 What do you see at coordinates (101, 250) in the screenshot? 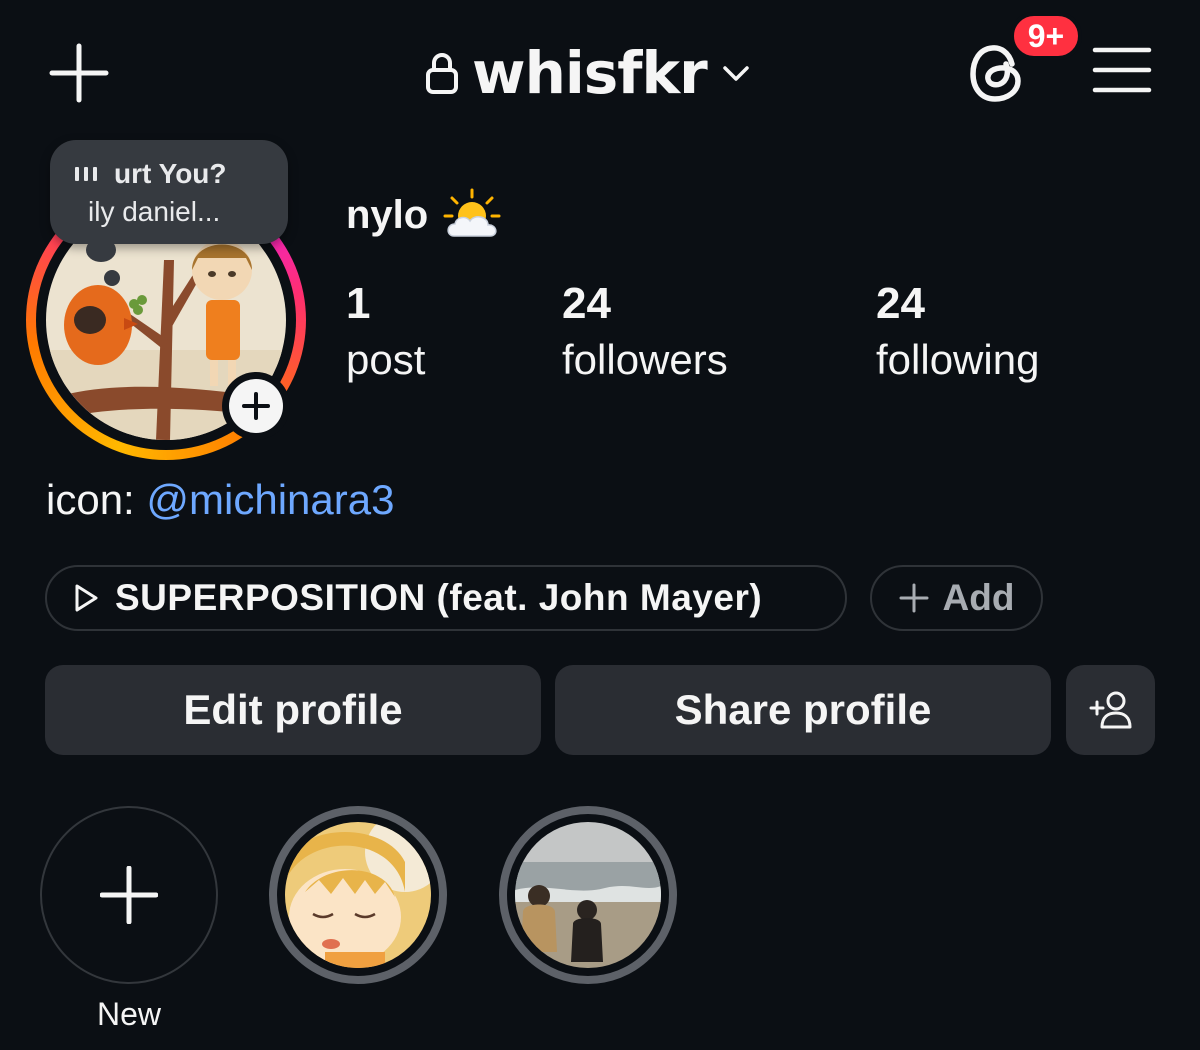
I see `note-bubble-tail` at bounding box center [101, 250].